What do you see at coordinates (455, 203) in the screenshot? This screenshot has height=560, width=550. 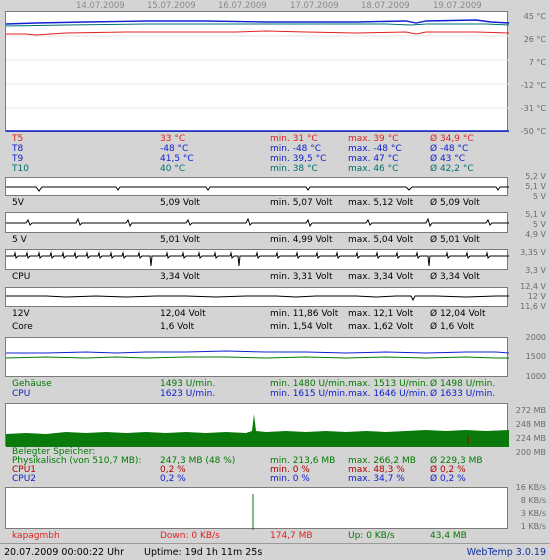 I see `sensor-avg: Ø 5,09 Volt` at bounding box center [455, 203].